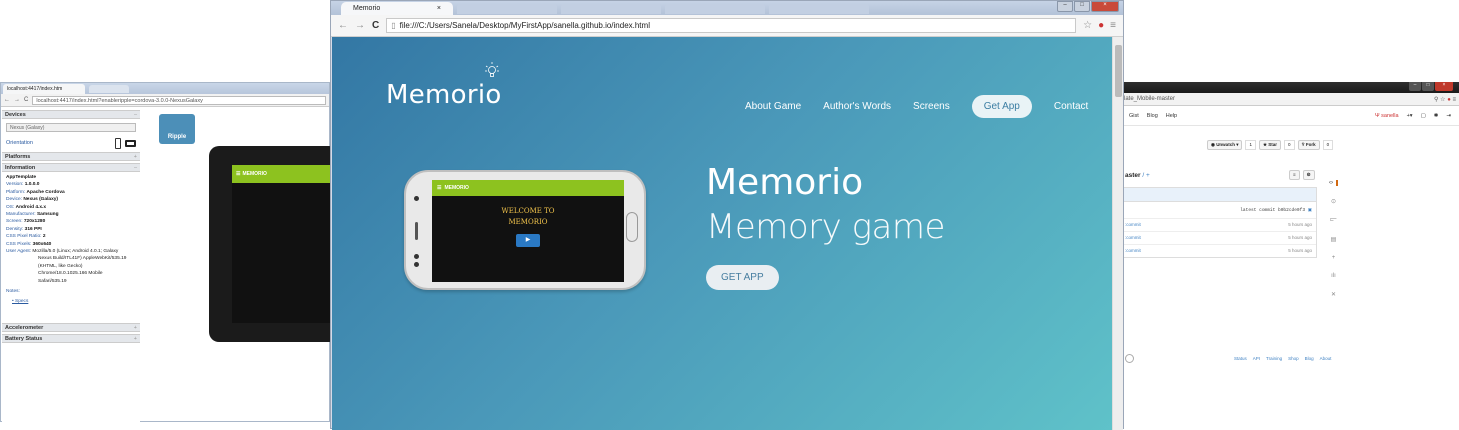 The image size is (1459, 430). Describe the element at coordinates (1308, 145) in the screenshot. I see `fork-button: Ÿ Fork` at that location.